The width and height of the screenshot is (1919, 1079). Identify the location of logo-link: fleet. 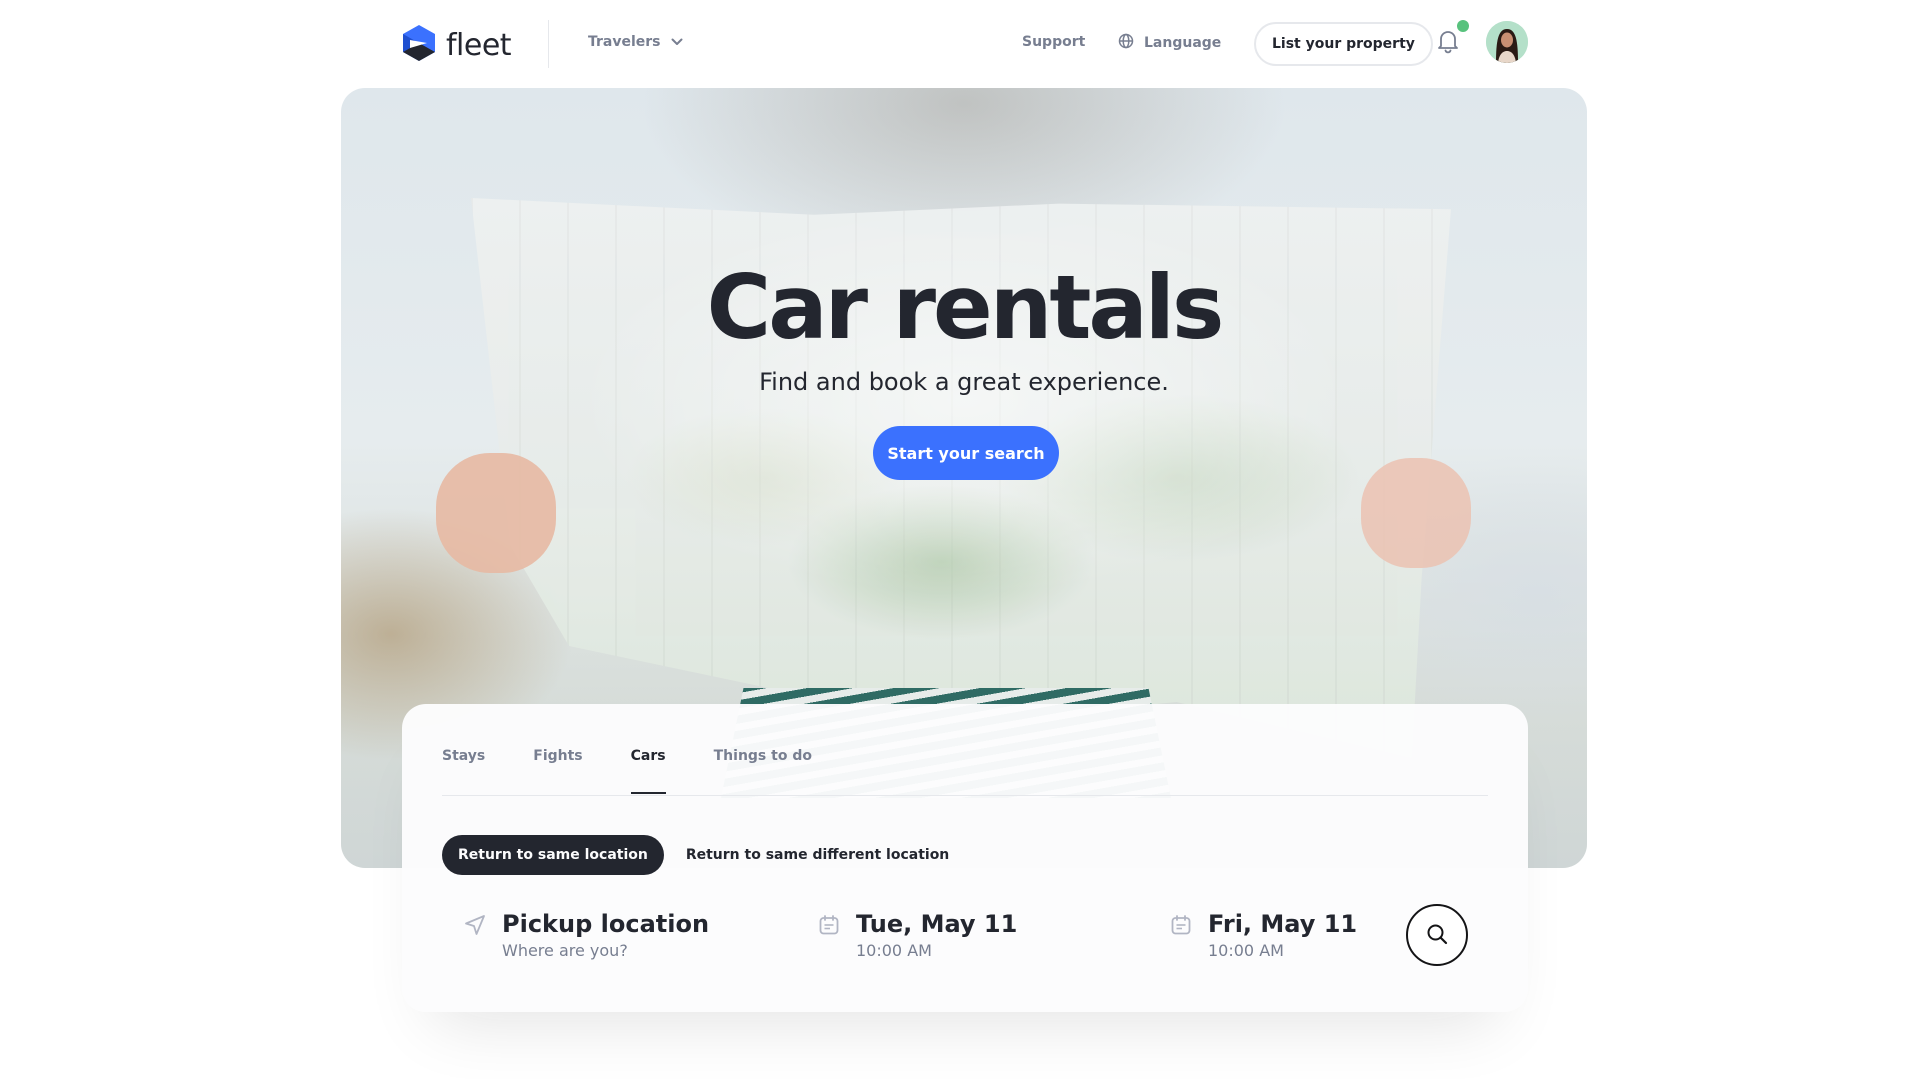
(457, 45).